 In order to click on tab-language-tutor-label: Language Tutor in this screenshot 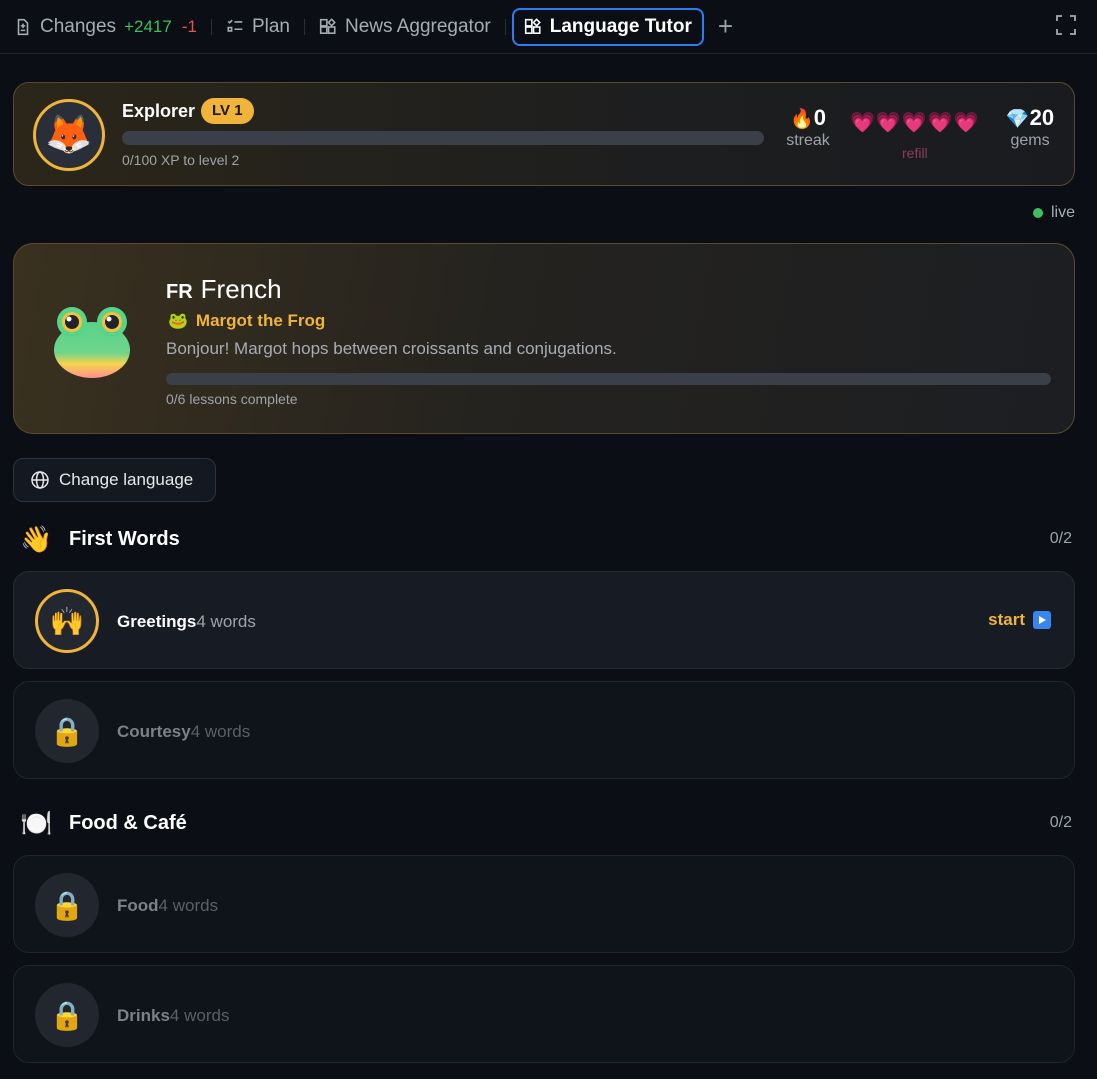, I will do `click(620, 26)`.